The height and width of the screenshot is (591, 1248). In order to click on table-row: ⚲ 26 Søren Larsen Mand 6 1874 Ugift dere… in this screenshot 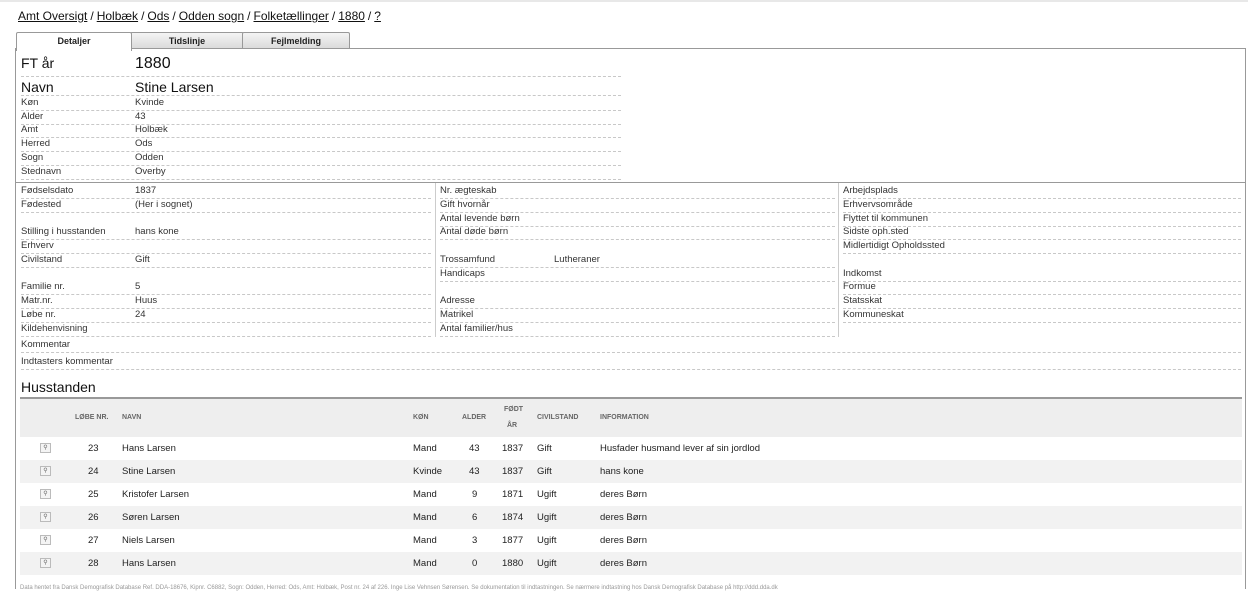, I will do `click(631, 517)`.